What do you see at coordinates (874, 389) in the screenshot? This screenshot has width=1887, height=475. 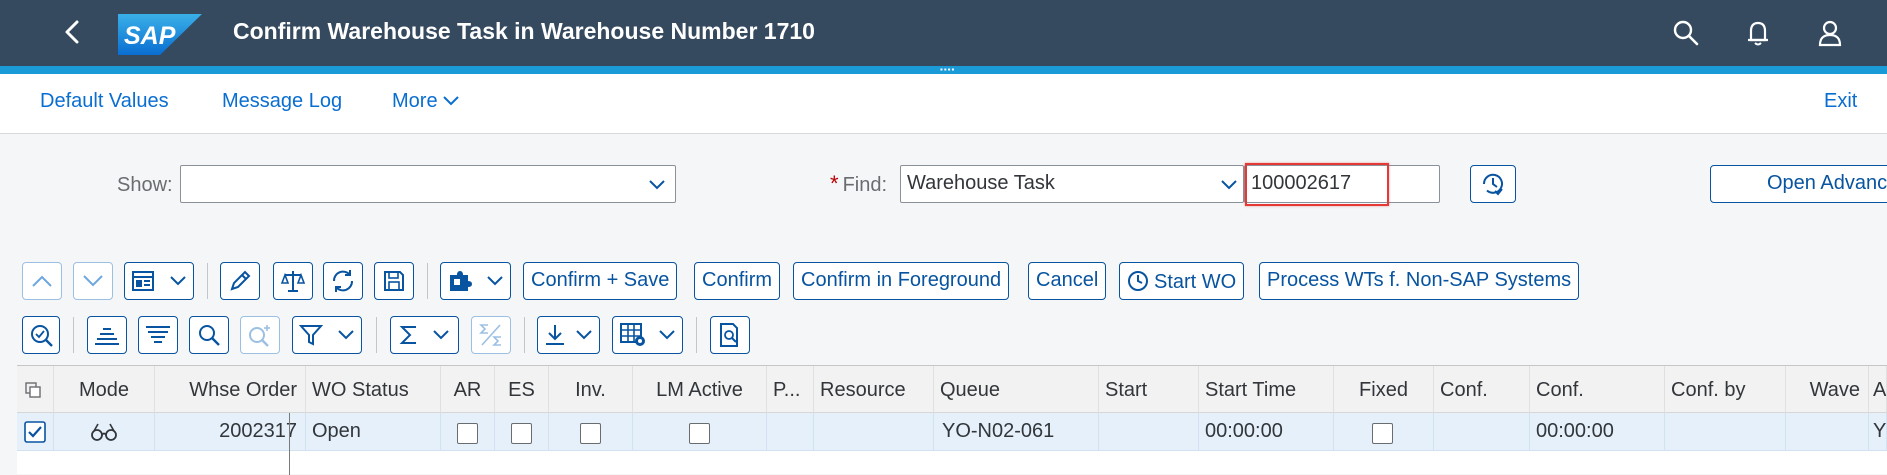 I see `col-resource: Resource` at bounding box center [874, 389].